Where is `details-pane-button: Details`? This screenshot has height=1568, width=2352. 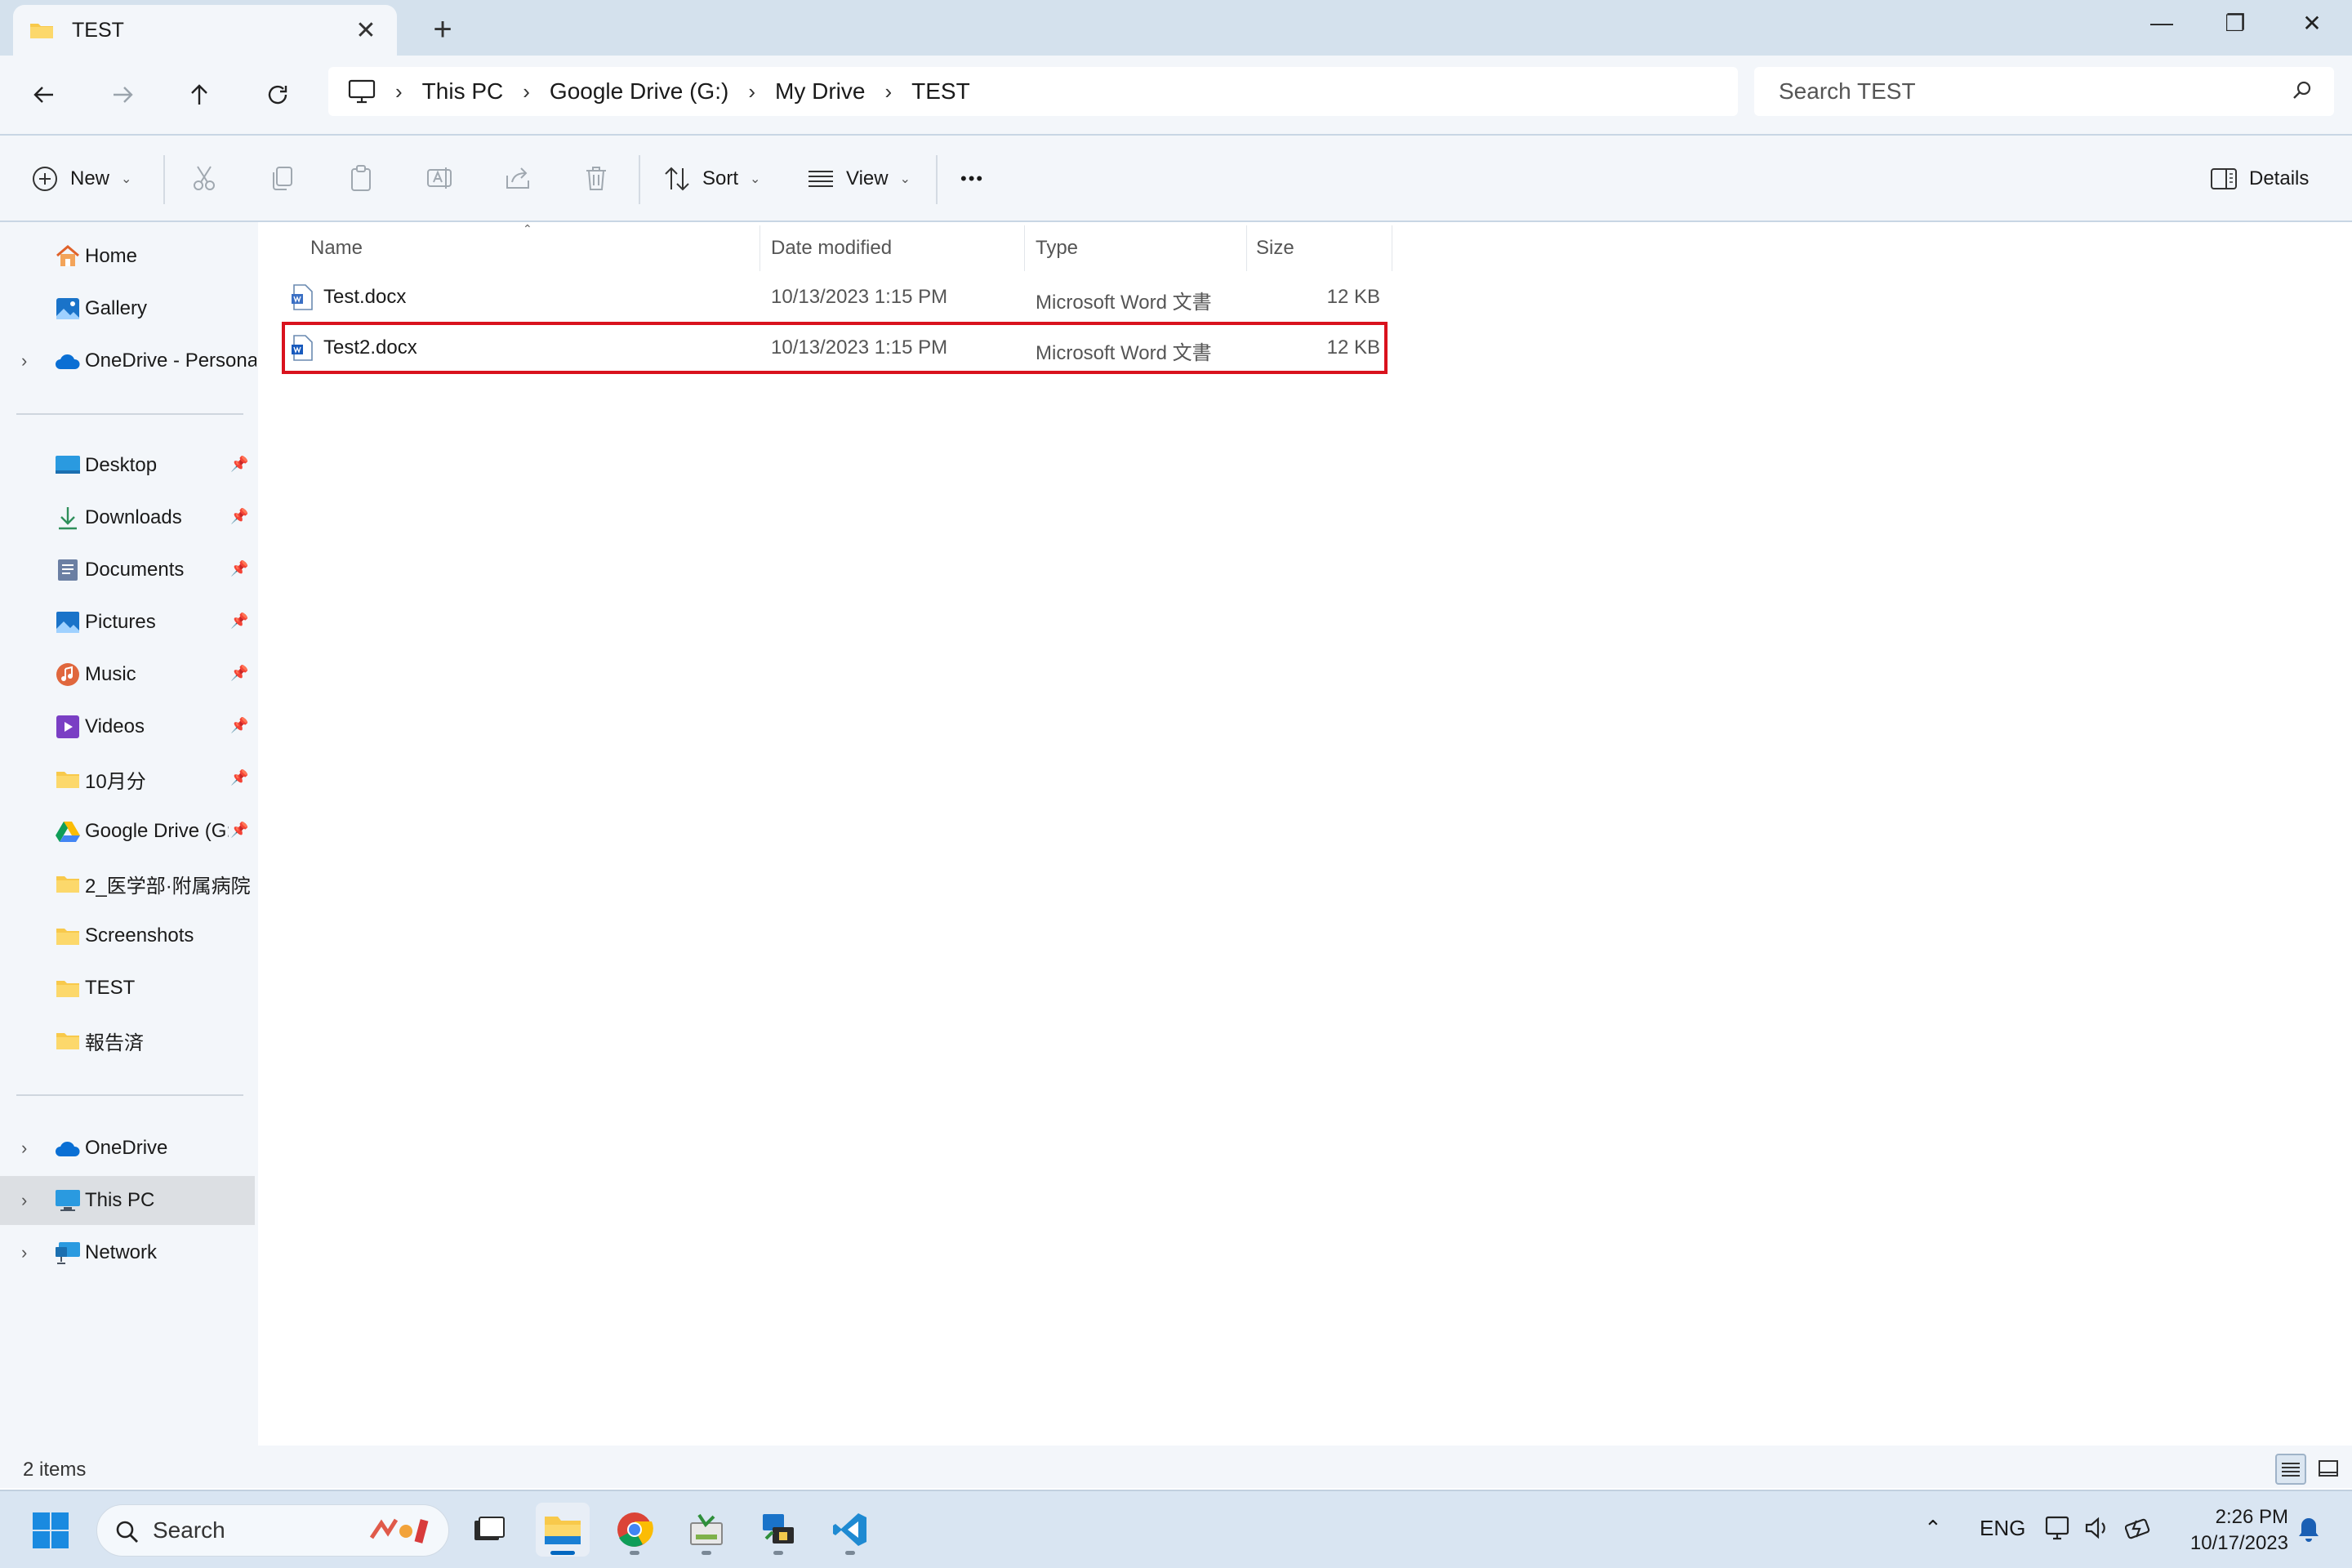
details-pane-button: Details is located at coordinates (2259, 178).